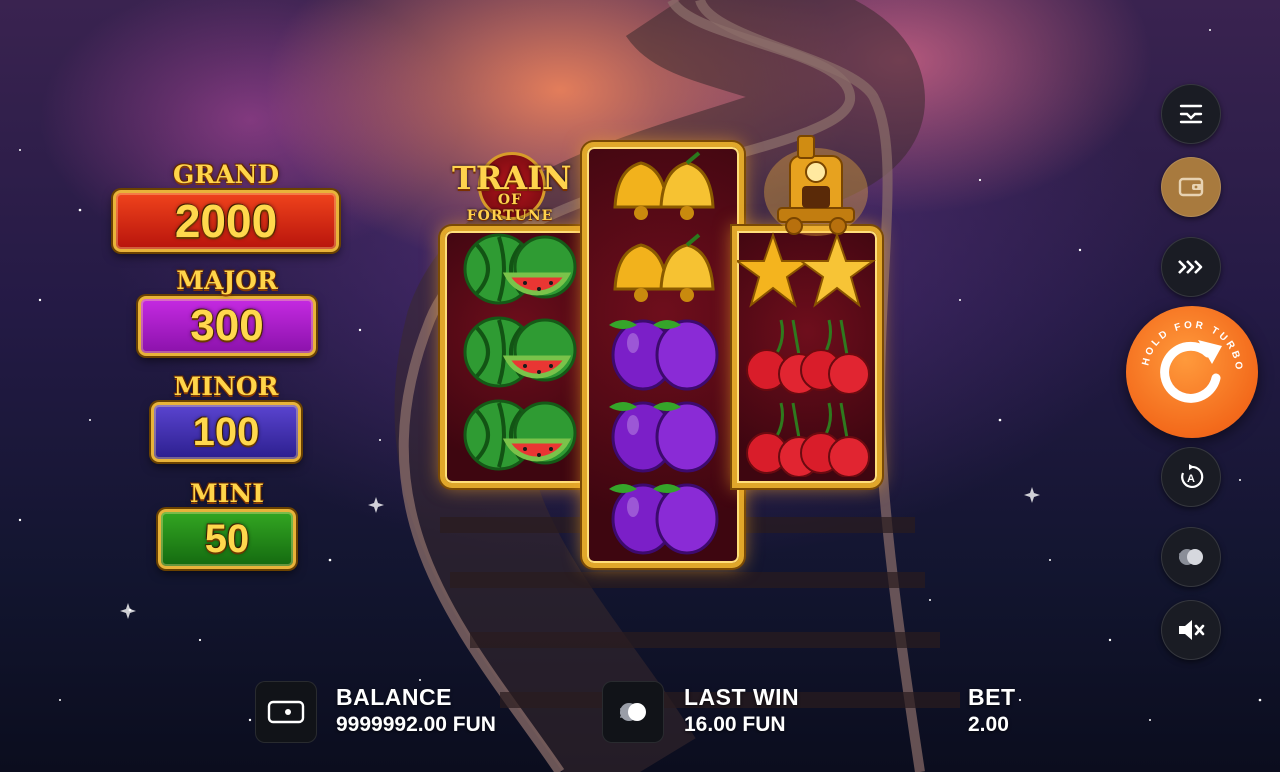  I want to click on sound-button, so click(1191, 630).